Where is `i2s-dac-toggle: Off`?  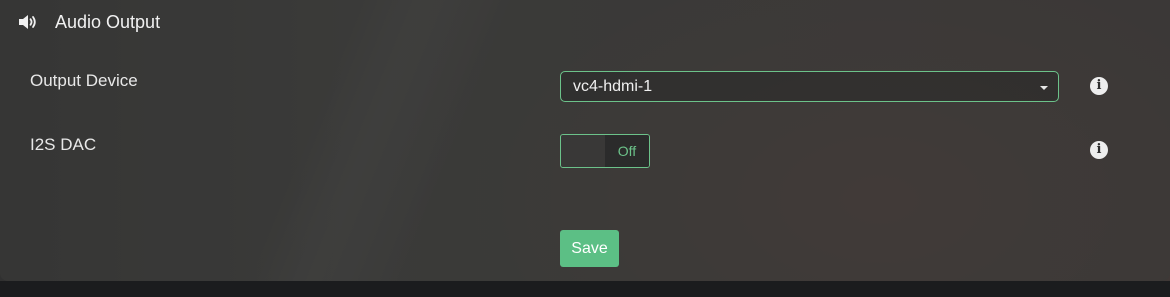 i2s-dac-toggle: Off is located at coordinates (605, 151).